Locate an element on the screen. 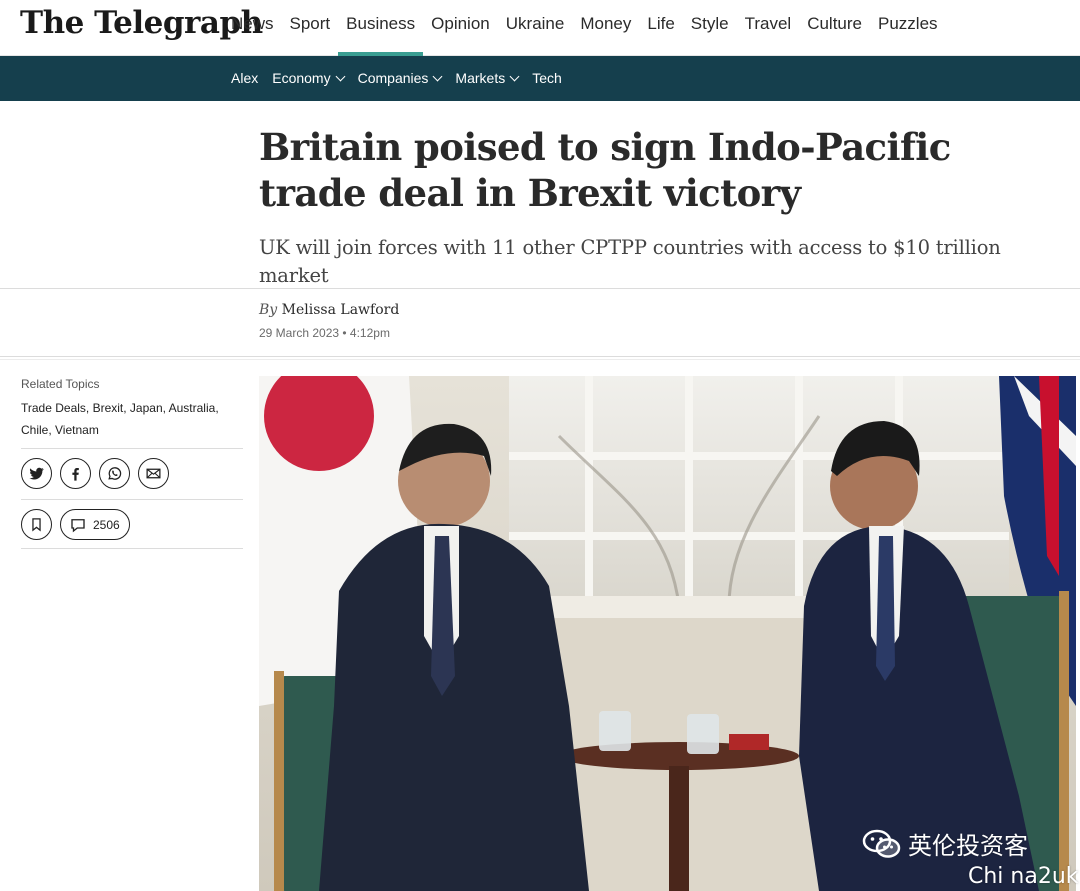  wechat-icon is located at coordinates (881, 843).